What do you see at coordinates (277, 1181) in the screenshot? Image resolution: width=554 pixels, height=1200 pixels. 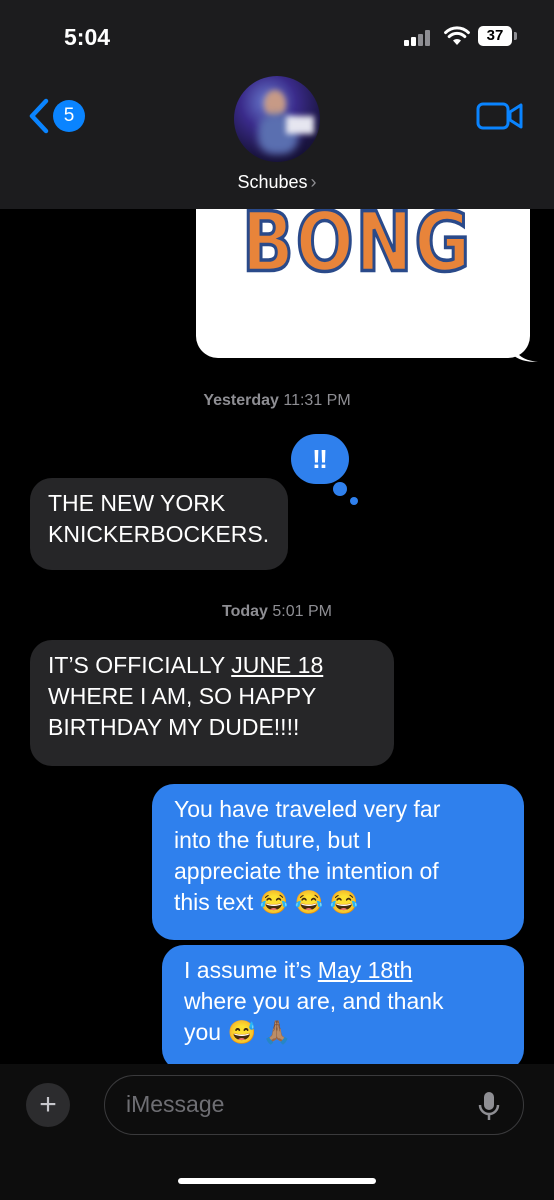 I see `home-indicator` at bounding box center [277, 1181].